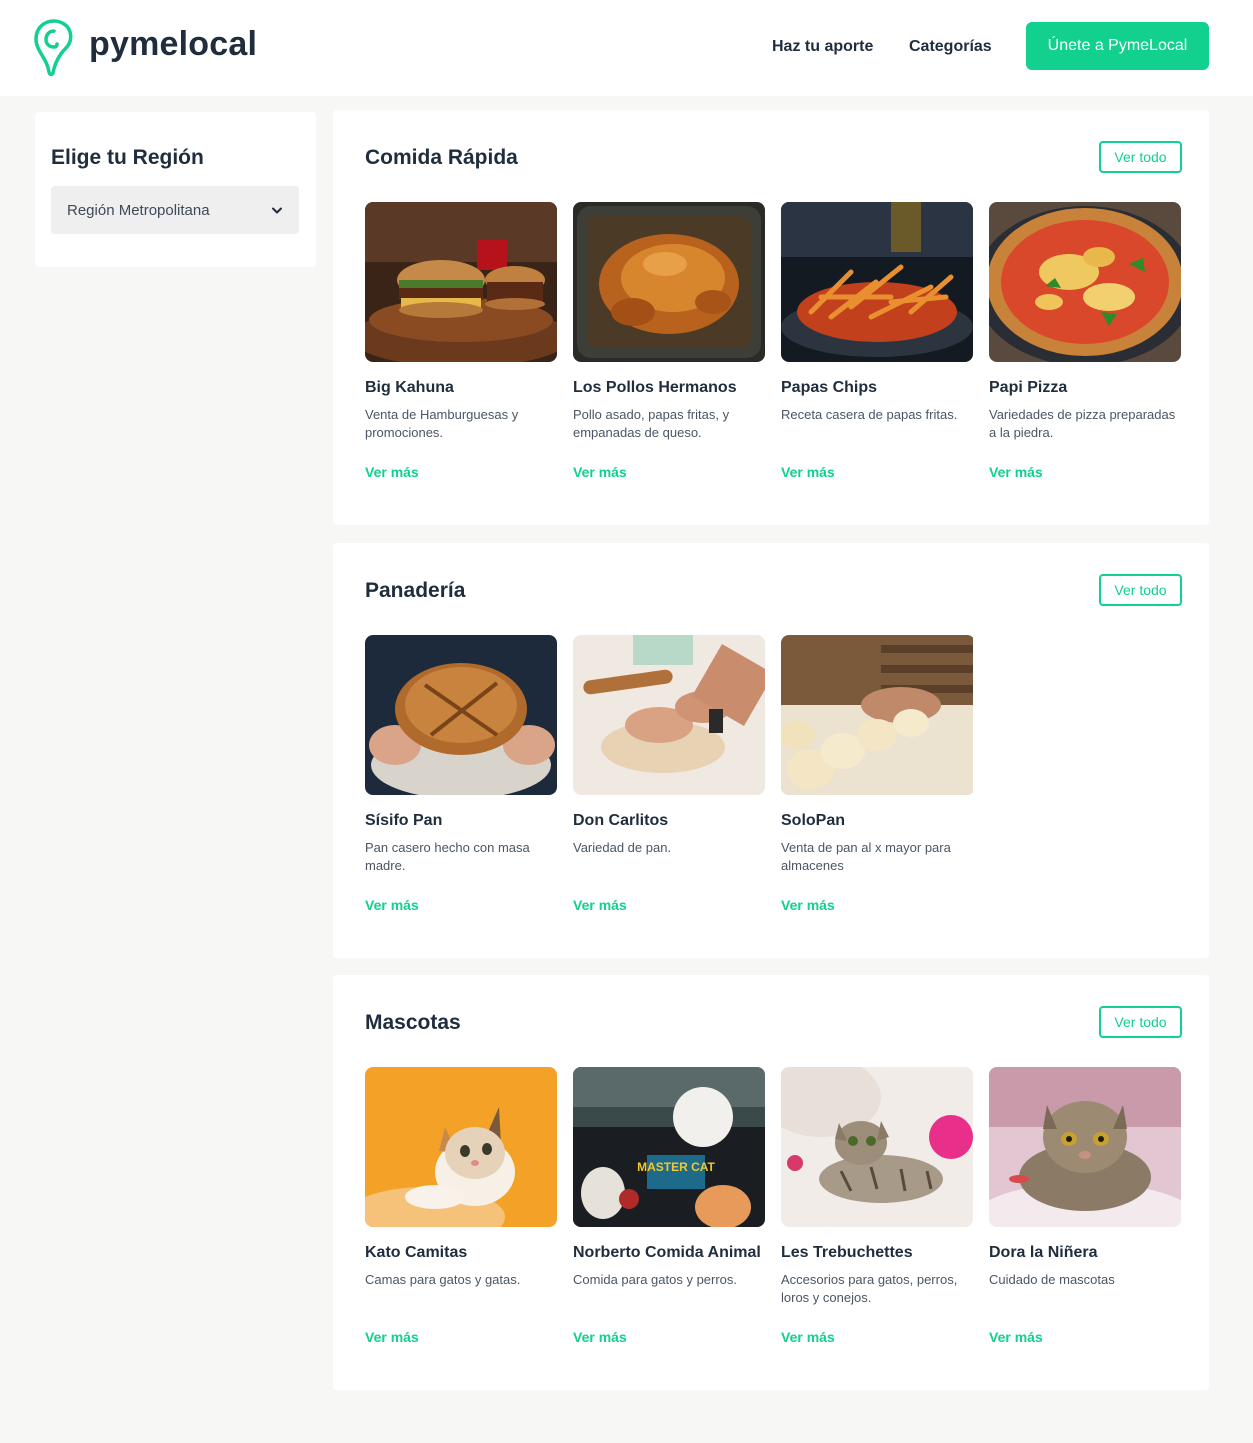 Image resolution: width=1253 pixels, height=1443 pixels. I want to click on pet-food-photo: MASTER CAT, so click(669, 1147).